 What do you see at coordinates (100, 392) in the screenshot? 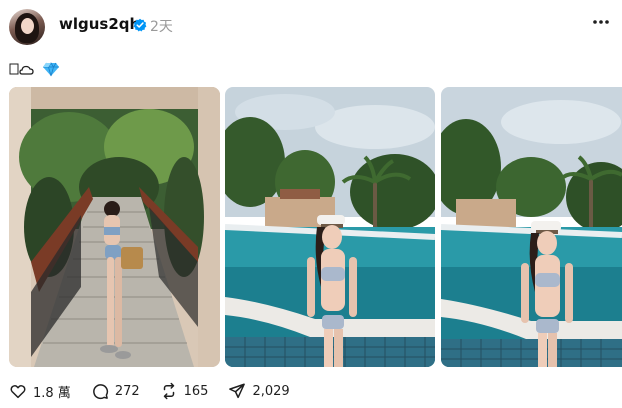
I see `comment-icon` at bounding box center [100, 392].